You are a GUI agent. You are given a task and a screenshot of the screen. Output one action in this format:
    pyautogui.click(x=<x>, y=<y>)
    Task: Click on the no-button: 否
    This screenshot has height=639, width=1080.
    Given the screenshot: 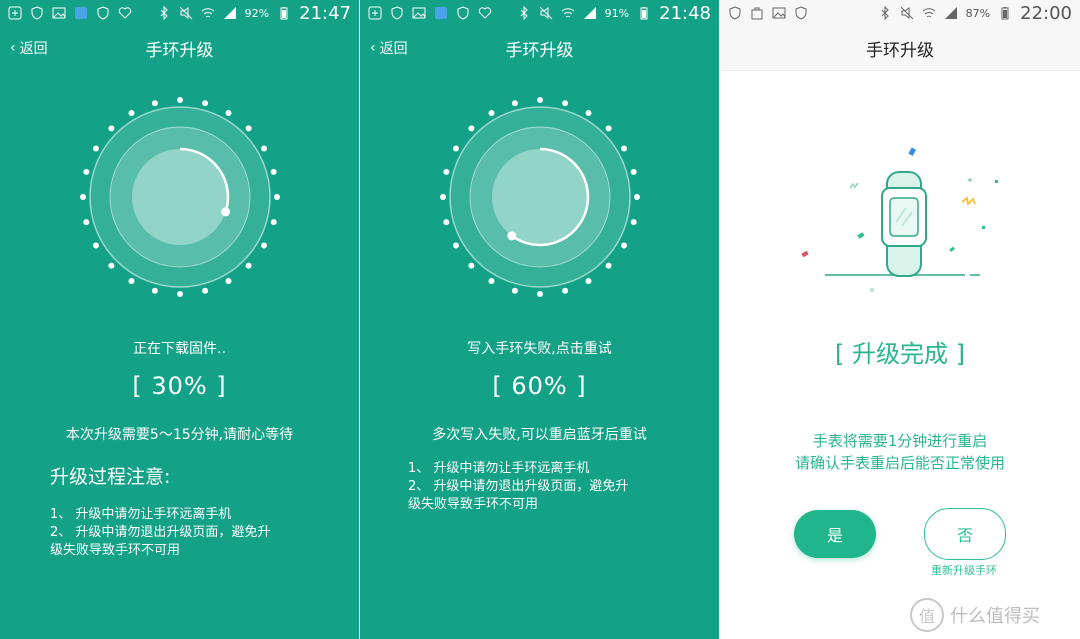 What is the action you would take?
    pyautogui.click(x=965, y=534)
    